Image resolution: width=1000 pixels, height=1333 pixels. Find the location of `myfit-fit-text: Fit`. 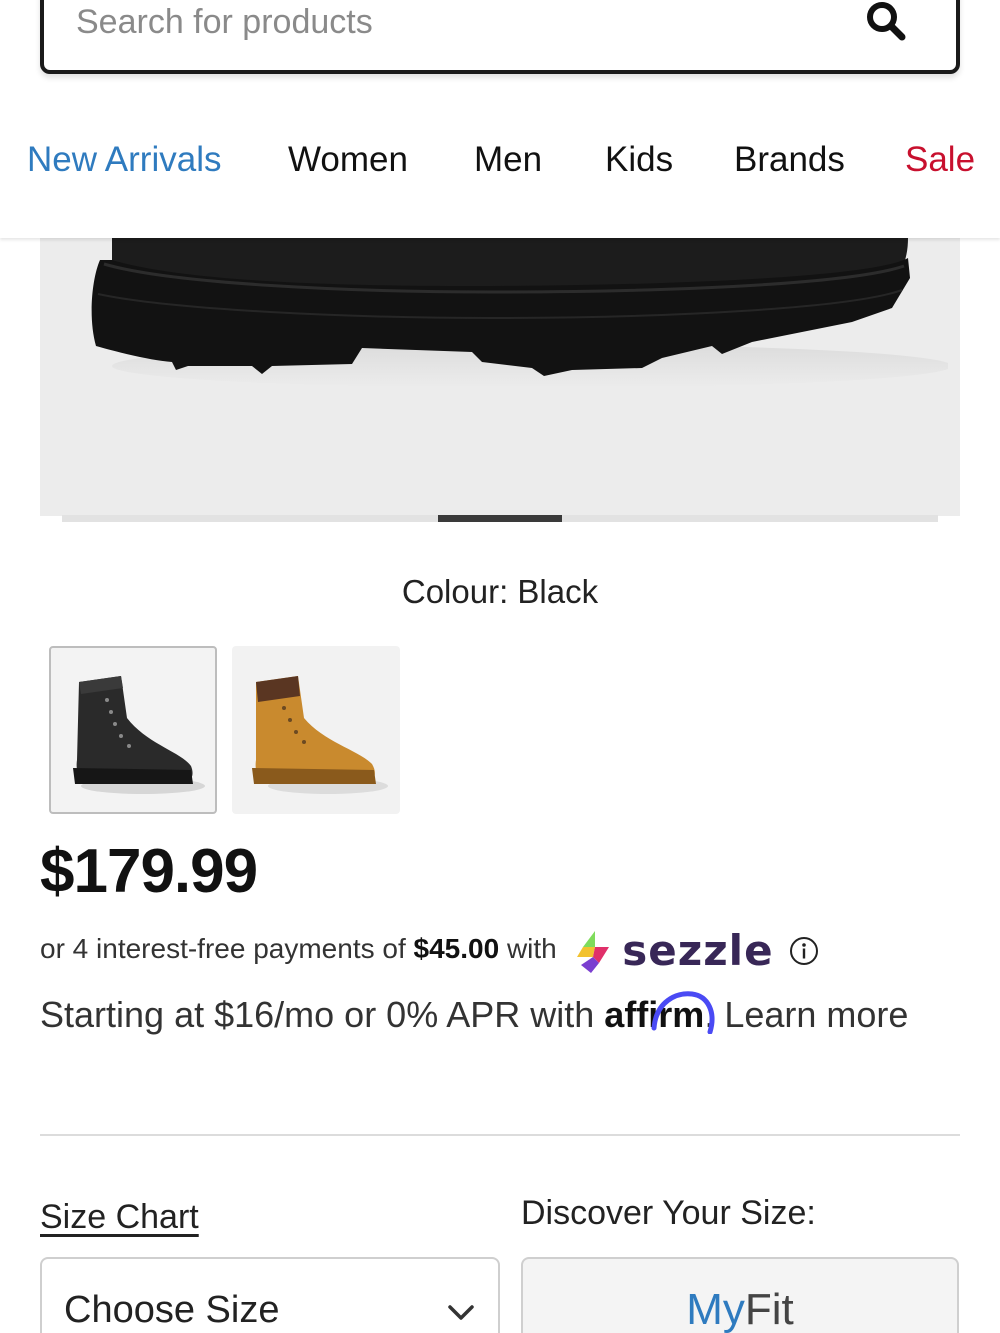

myfit-fit-text: Fit is located at coordinates (769, 1309).